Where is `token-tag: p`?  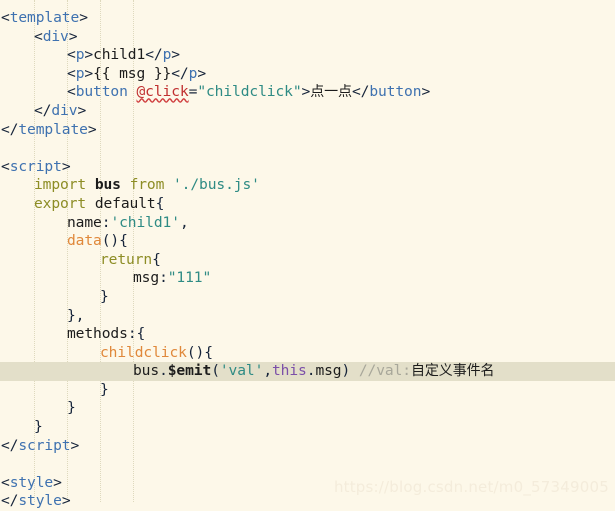 token-tag: p is located at coordinates (193, 73).